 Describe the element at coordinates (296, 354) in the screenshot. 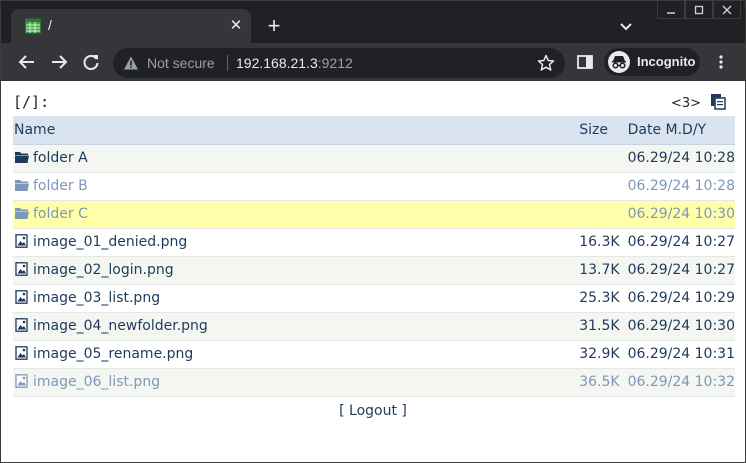

I see `file-name-cell: image_05_rename.png` at that location.